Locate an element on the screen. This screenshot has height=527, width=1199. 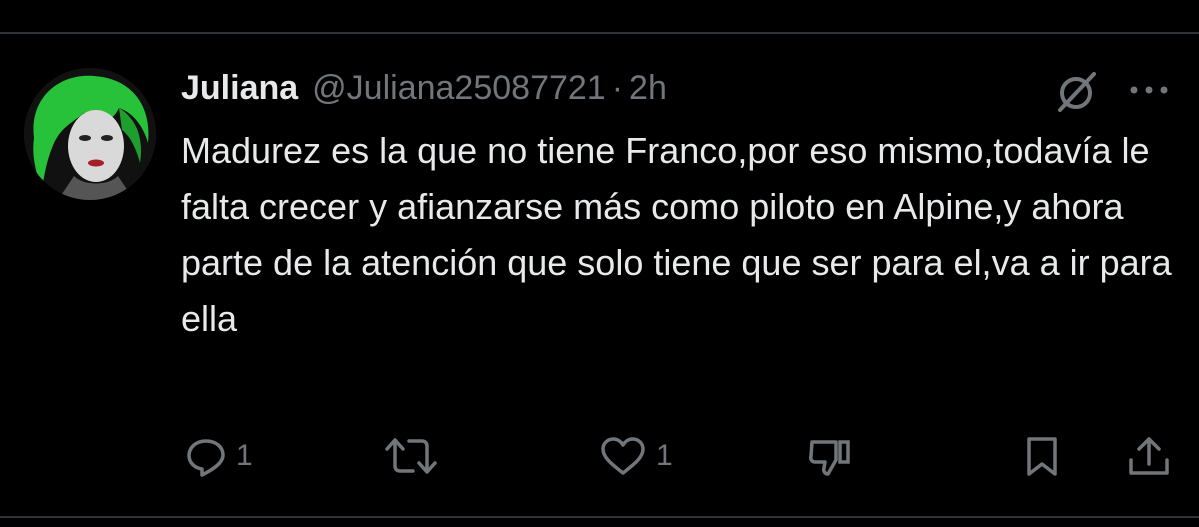
reply-count: 1 is located at coordinates (244, 455).